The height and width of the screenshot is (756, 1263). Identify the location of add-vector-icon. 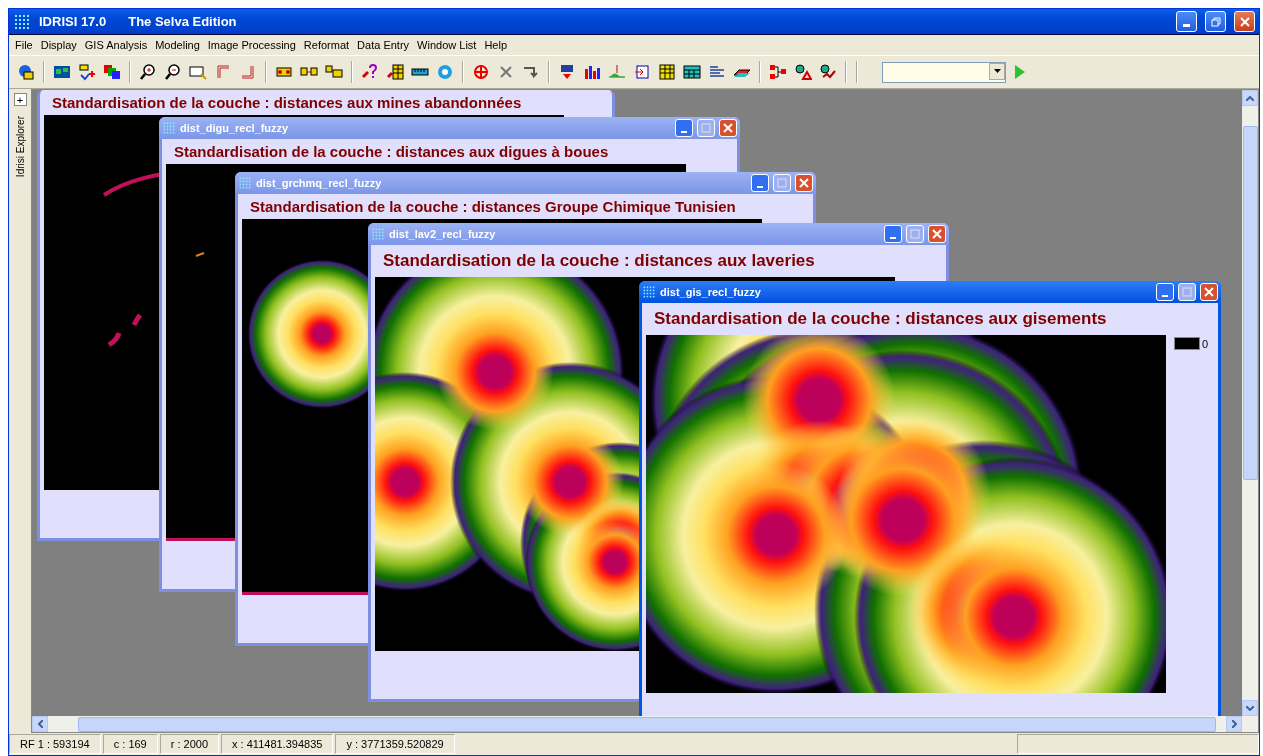
(87, 72).